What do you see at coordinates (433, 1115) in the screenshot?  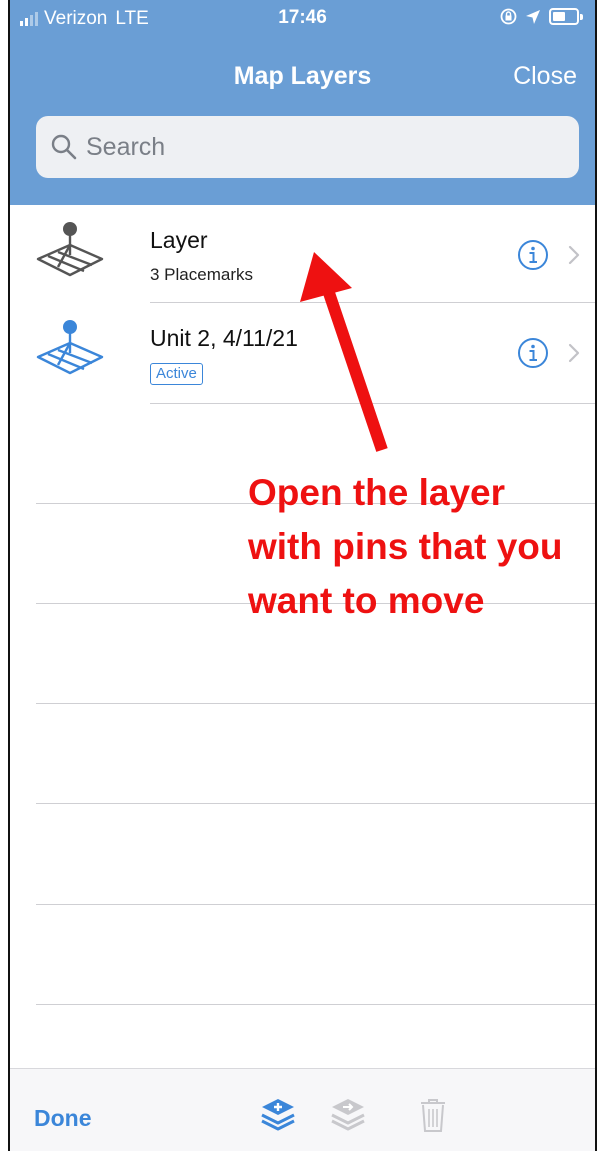 I see `trash-icon` at bounding box center [433, 1115].